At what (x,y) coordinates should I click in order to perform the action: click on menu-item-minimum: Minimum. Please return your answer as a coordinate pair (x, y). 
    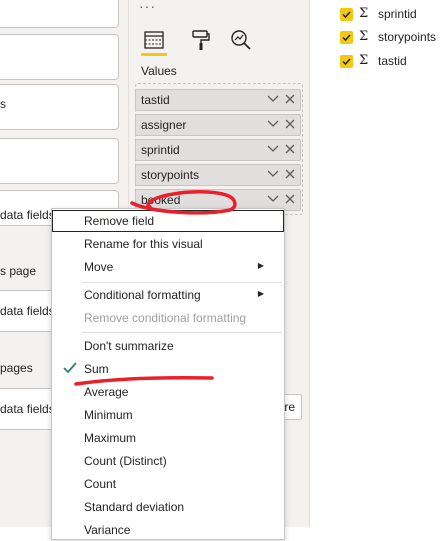
    Looking at the image, I should click on (168, 415).